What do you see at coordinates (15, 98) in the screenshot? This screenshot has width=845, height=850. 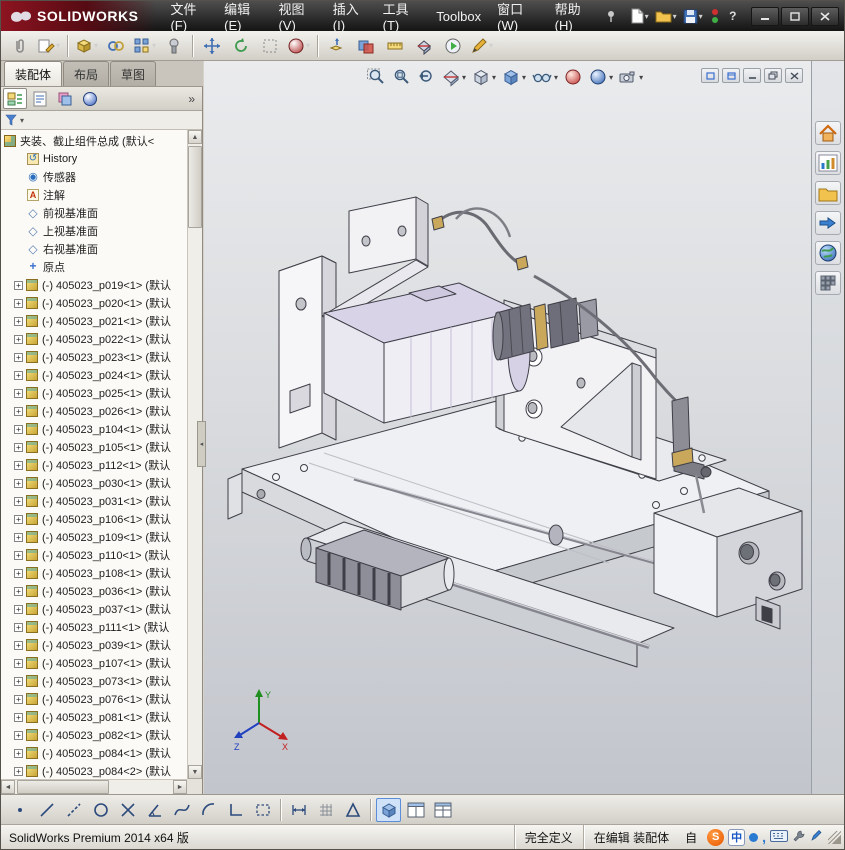 I see `tab-featuremanager` at bounding box center [15, 98].